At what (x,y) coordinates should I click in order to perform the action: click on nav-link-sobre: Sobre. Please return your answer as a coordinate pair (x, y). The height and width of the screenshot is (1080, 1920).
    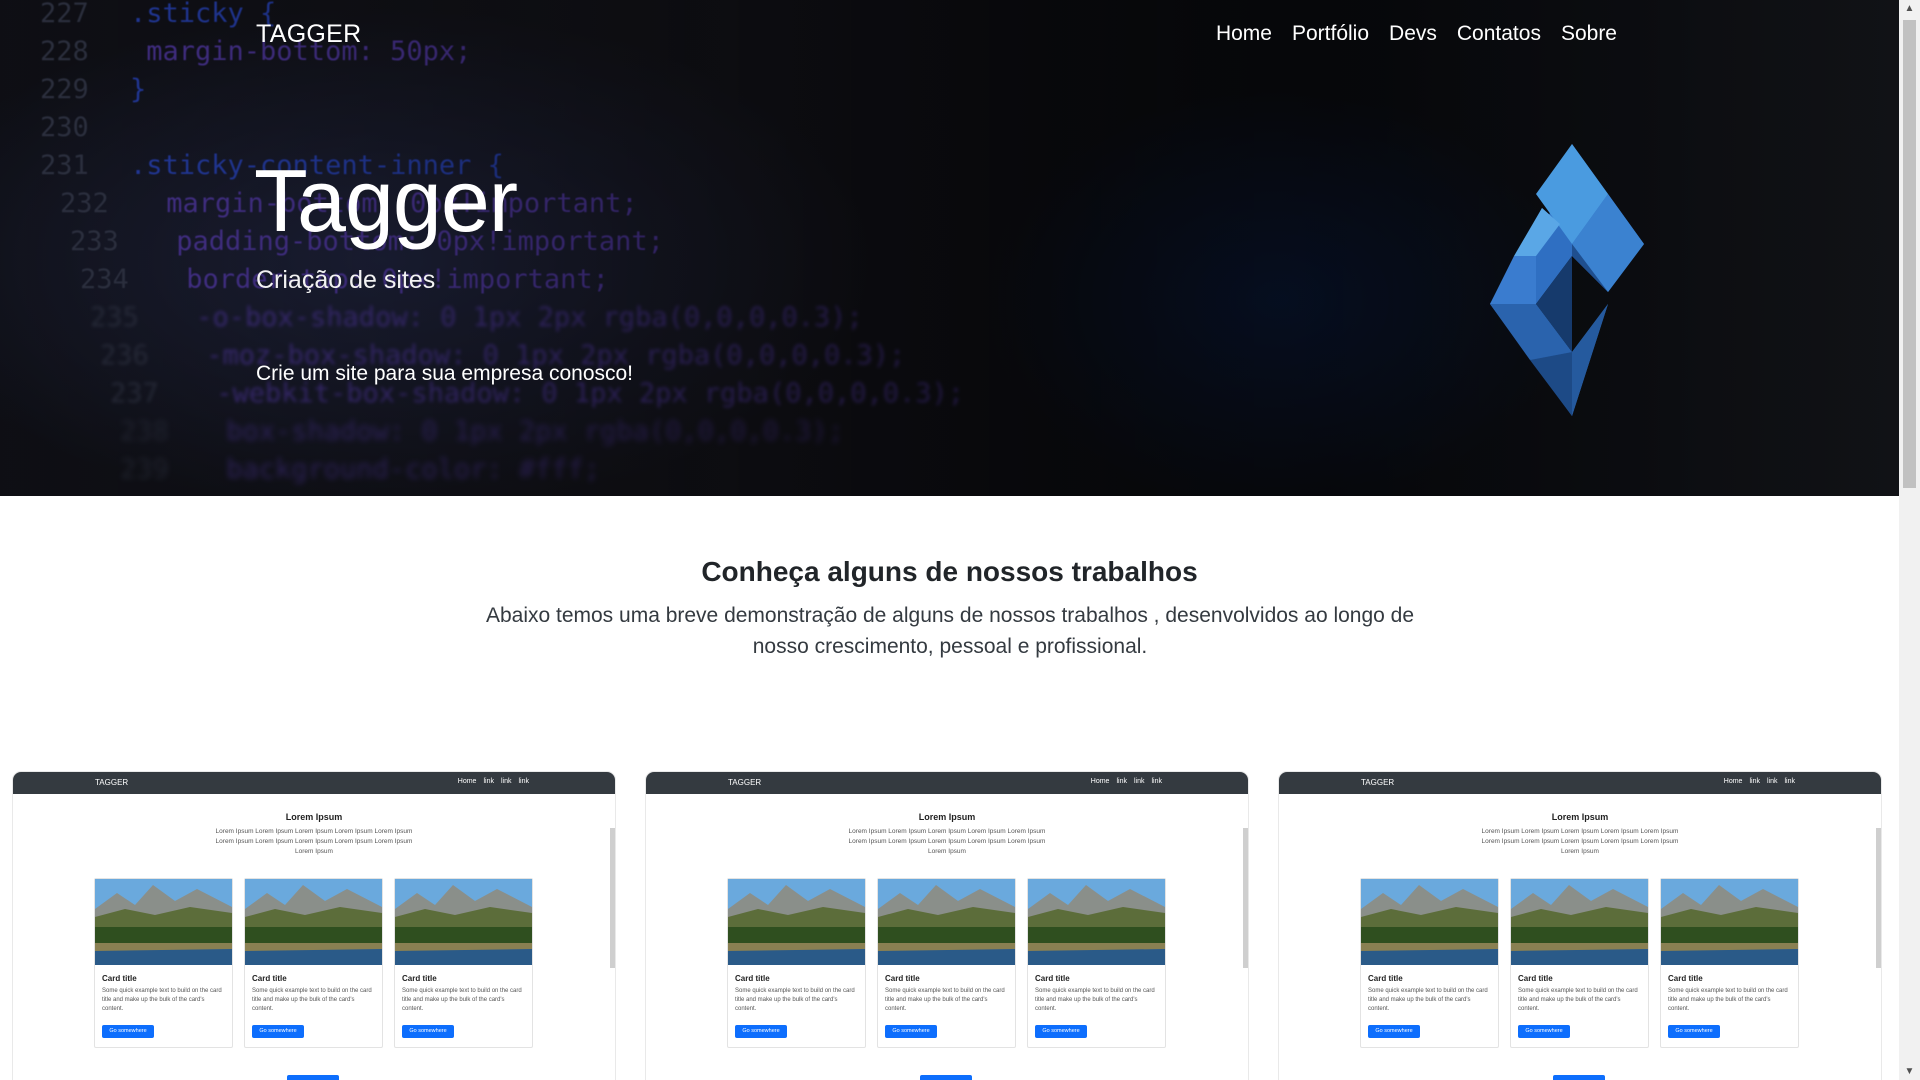
    Looking at the image, I should click on (1589, 34).